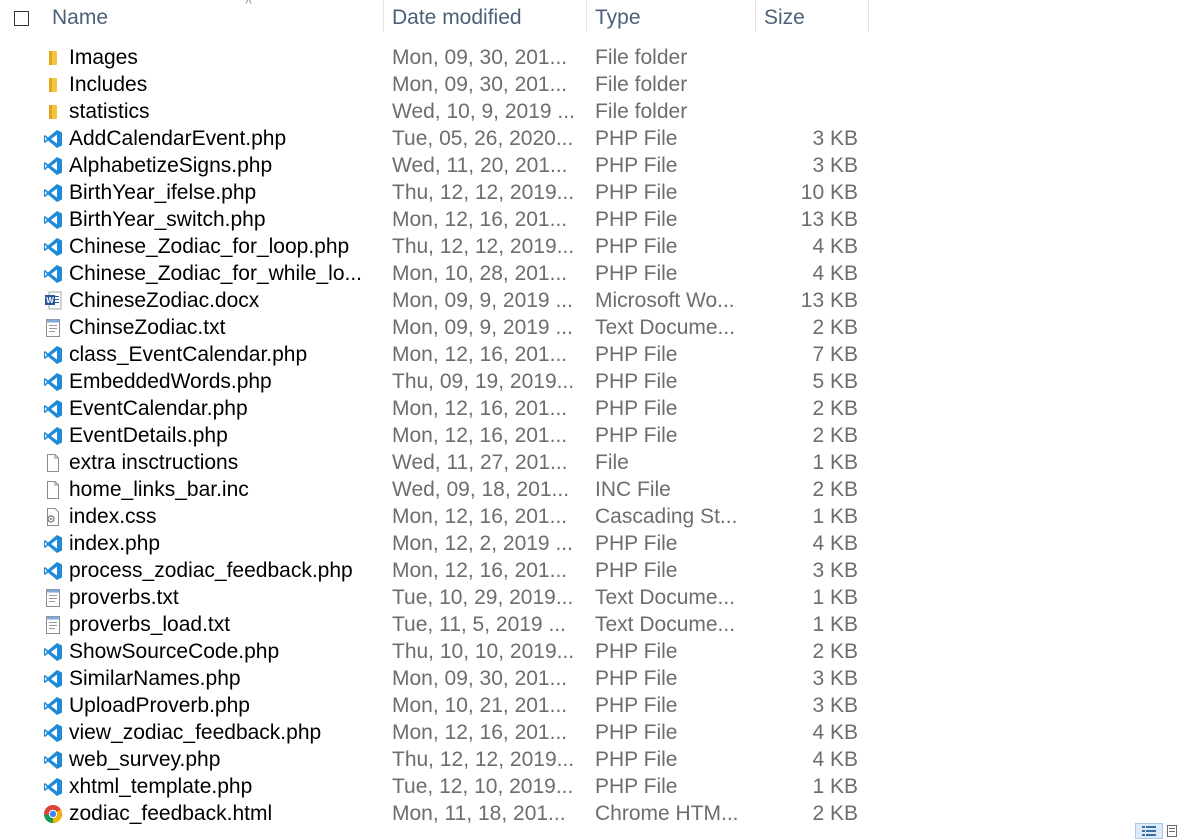 The height and width of the screenshot is (839, 1177). I want to click on file-name: home_links_bar.inc, so click(159, 489).